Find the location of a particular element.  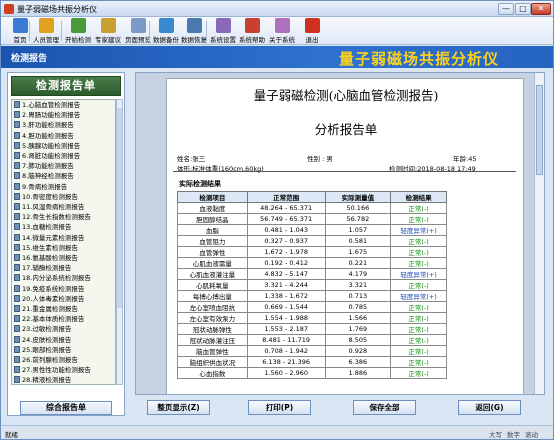

table-cell: 血脂 is located at coordinates (212, 230).